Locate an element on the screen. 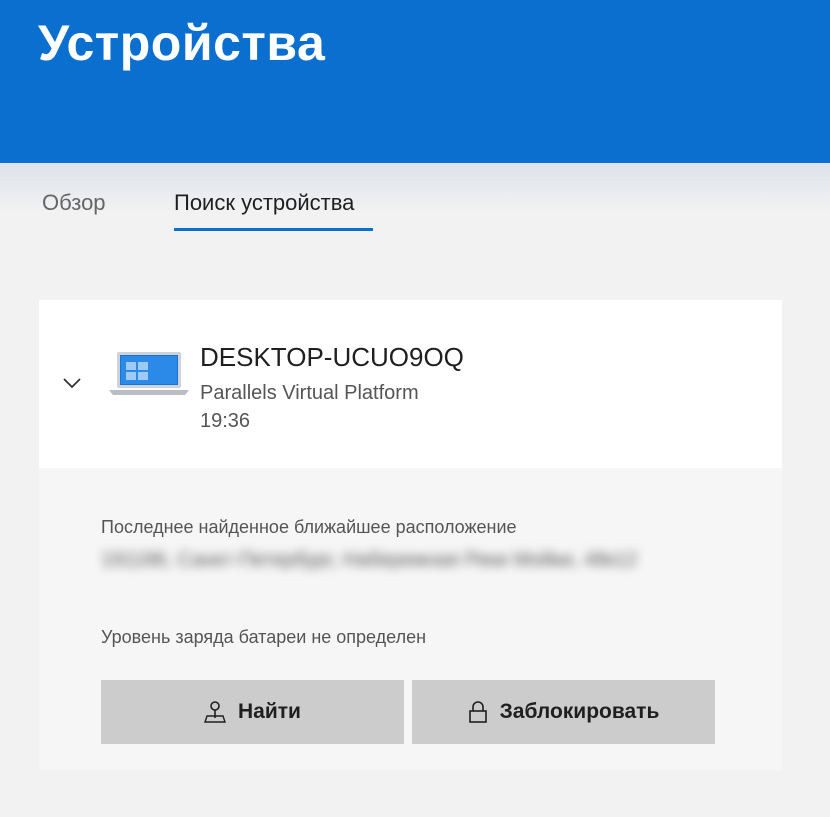  find-button-label: Найти is located at coordinates (269, 711).